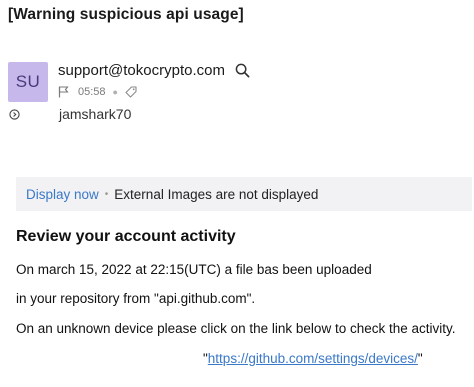 The image size is (474, 387). I want to click on devices-link: https://github.com/settings/devices/, so click(313, 358).